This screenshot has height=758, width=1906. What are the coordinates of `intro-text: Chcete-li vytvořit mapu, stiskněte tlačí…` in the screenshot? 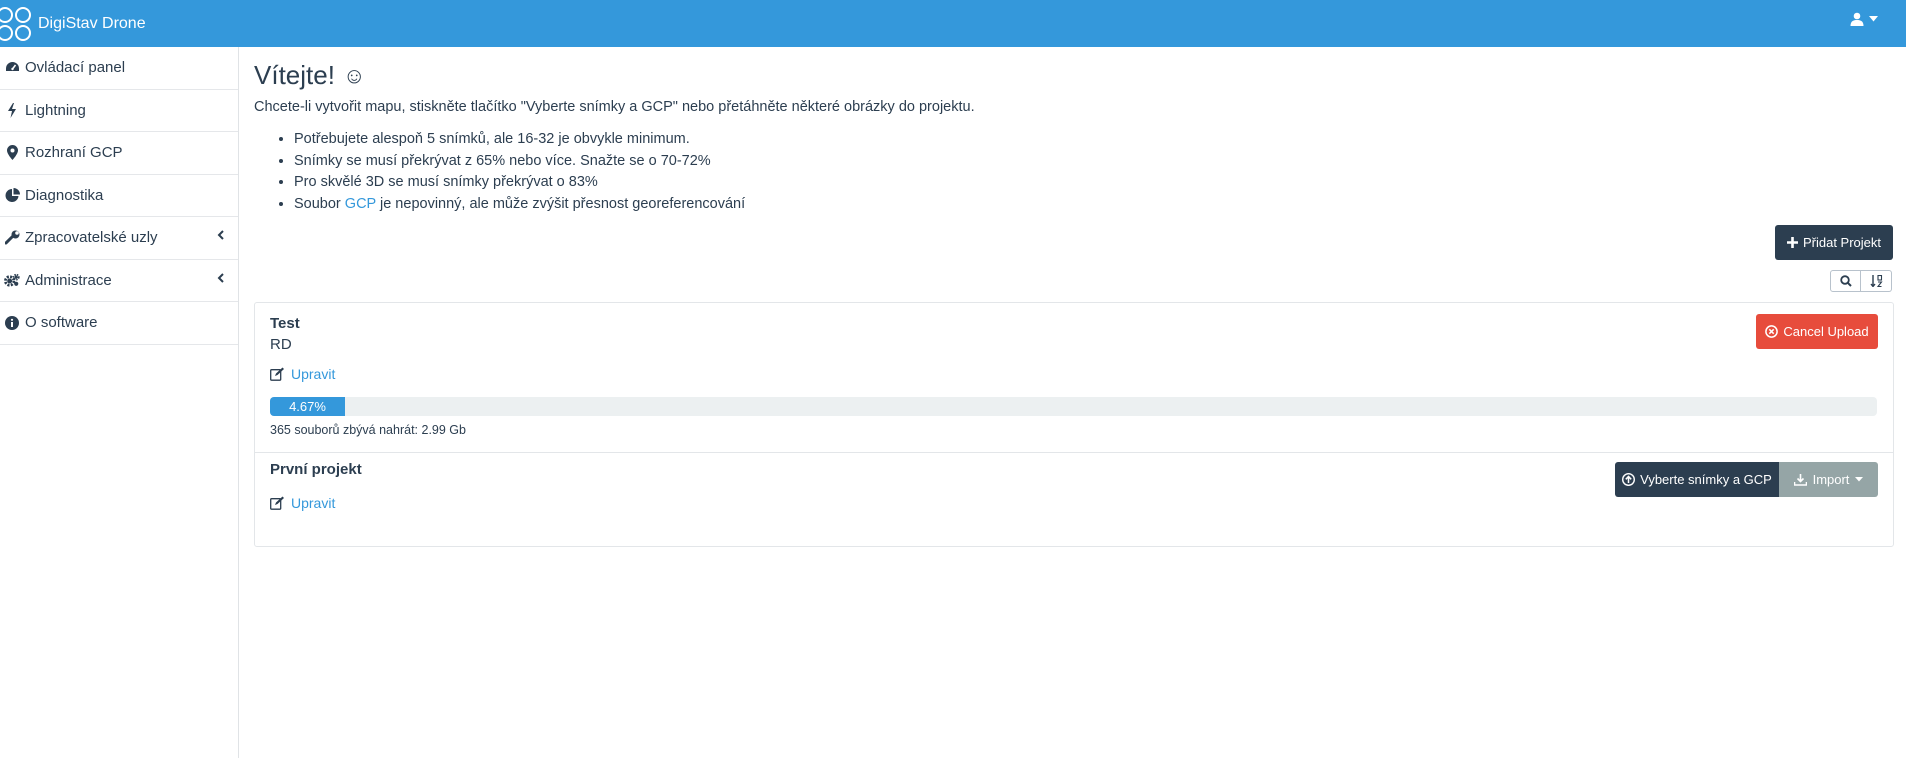 It's located at (614, 107).